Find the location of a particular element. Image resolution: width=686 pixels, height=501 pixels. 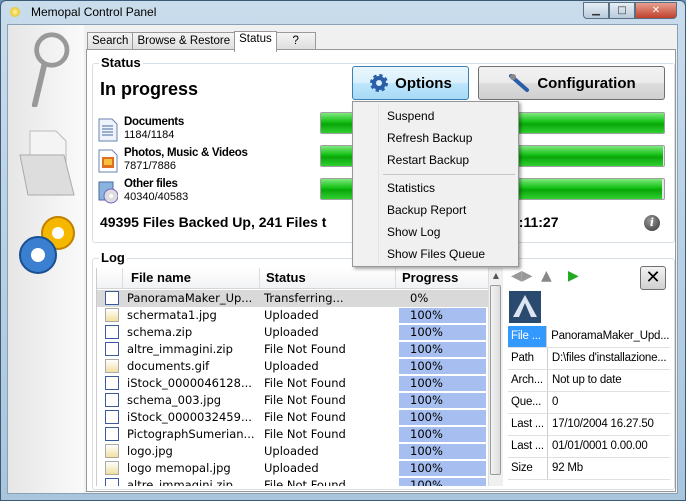

log-group-label: Log is located at coordinates (113, 257).